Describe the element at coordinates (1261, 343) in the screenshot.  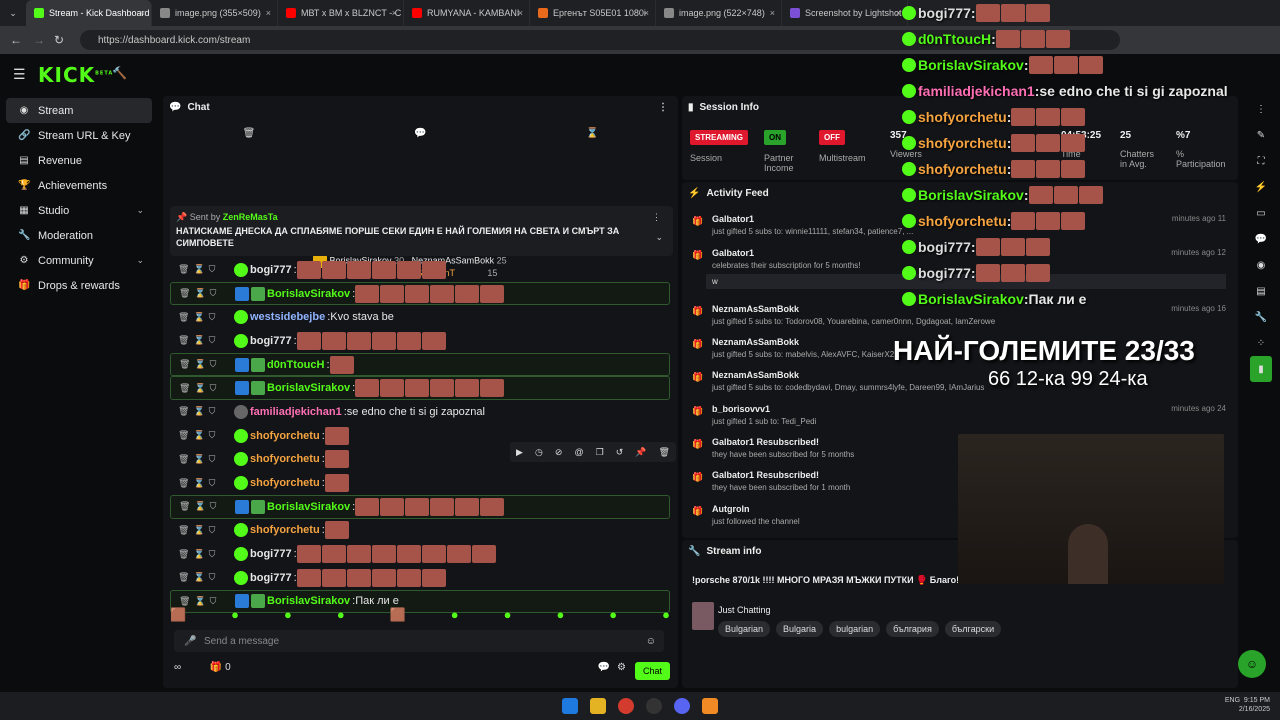
I see `dots-icon: ⁘` at that location.